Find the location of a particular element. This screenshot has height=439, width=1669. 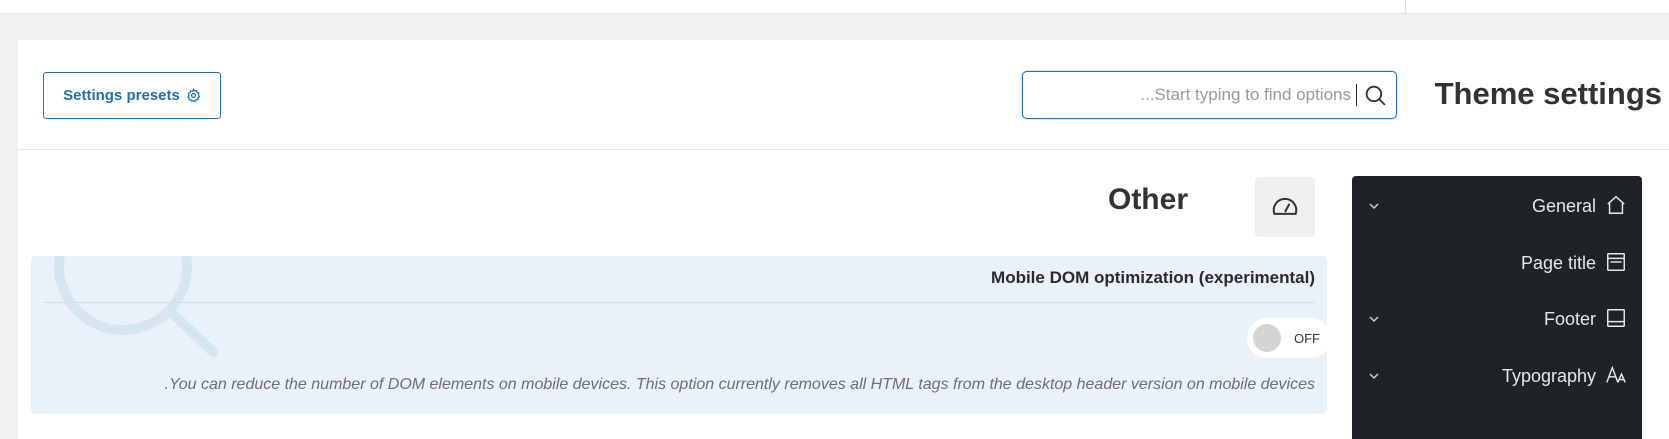

search-box is located at coordinates (1209, 95).